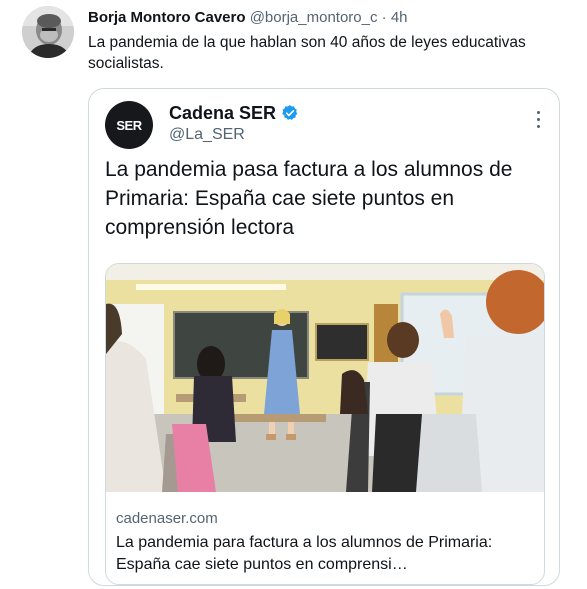 The height and width of the screenshot is (589, 587). Describe the element at coordinates (539, 120) in the screenshot. I see `more-options-icon` at that location.